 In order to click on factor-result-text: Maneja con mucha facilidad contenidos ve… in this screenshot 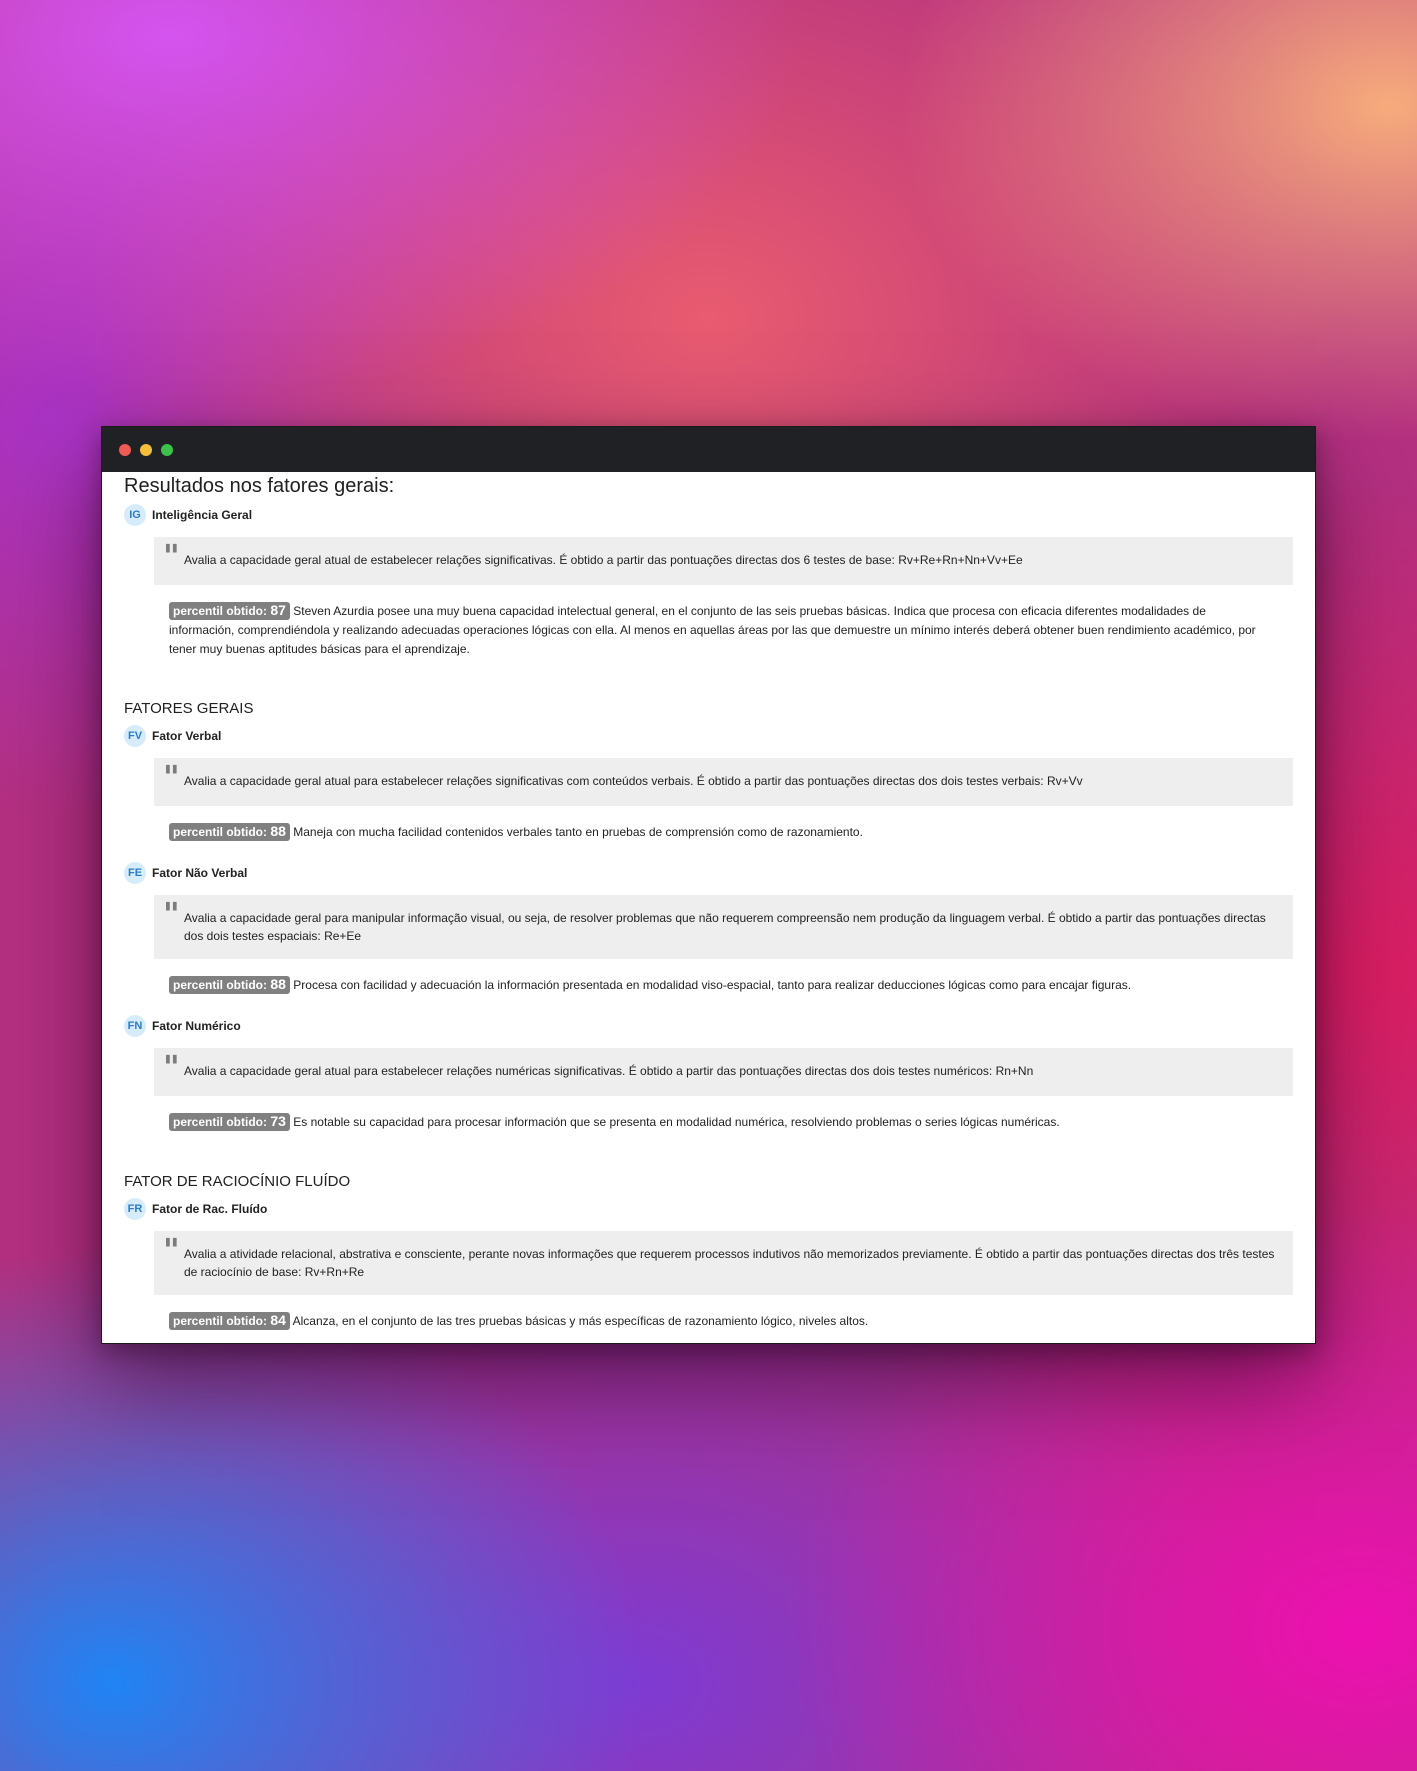, I will do `click(578, 832)`.